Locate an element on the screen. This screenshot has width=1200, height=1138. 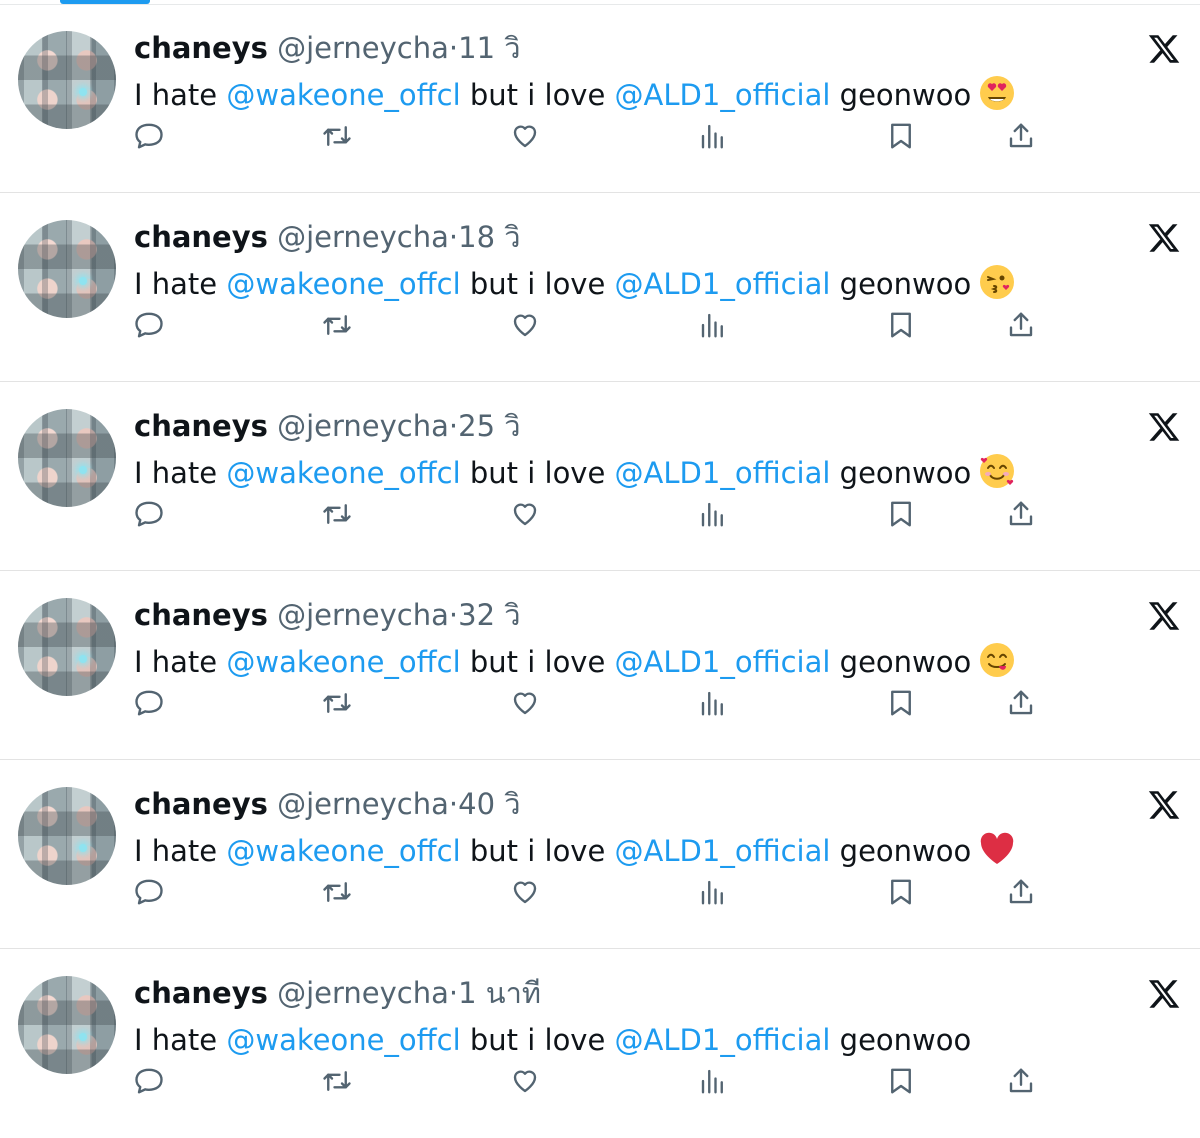
retweet-icon is located at coordinates (337, 514).